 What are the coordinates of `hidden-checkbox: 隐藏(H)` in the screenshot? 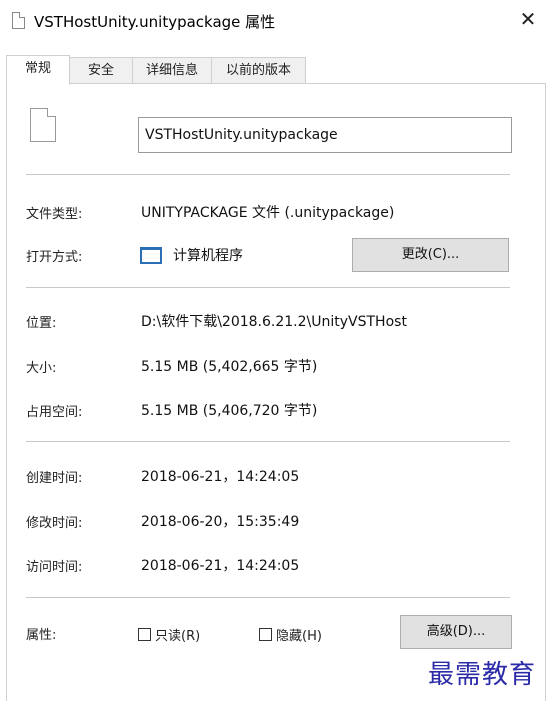 It's located at (290, 634).